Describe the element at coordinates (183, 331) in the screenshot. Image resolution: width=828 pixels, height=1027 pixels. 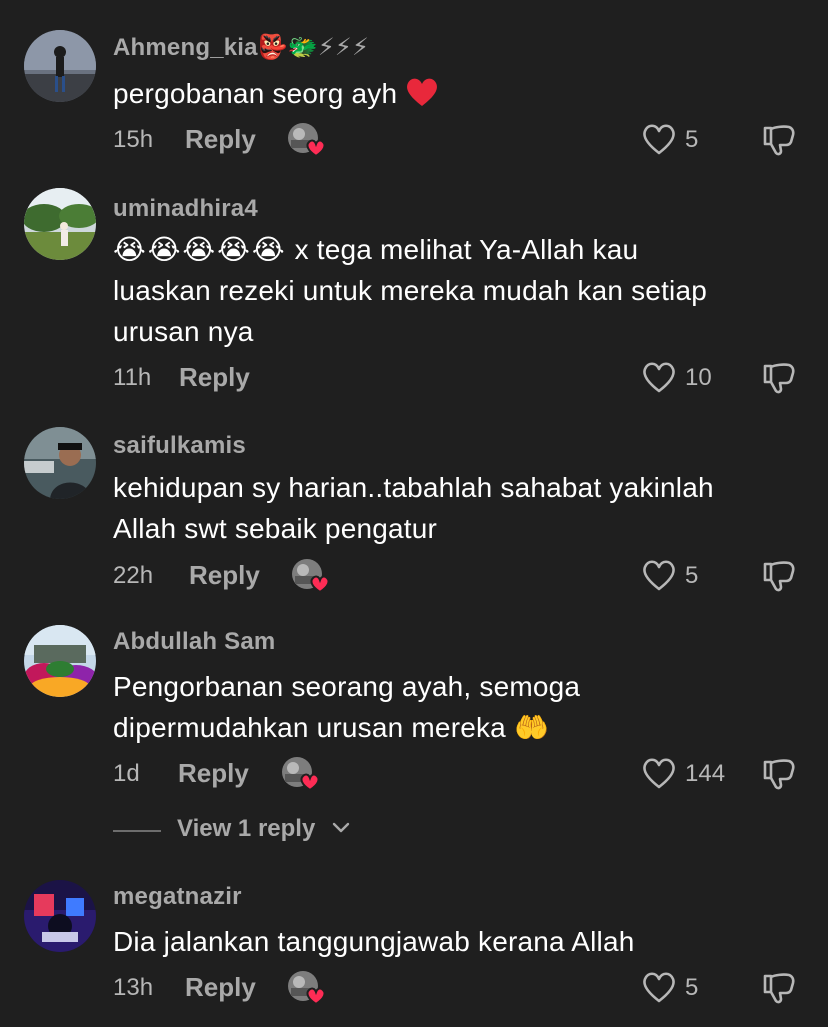
I see `comment-text-line: urusan nya` at that location.